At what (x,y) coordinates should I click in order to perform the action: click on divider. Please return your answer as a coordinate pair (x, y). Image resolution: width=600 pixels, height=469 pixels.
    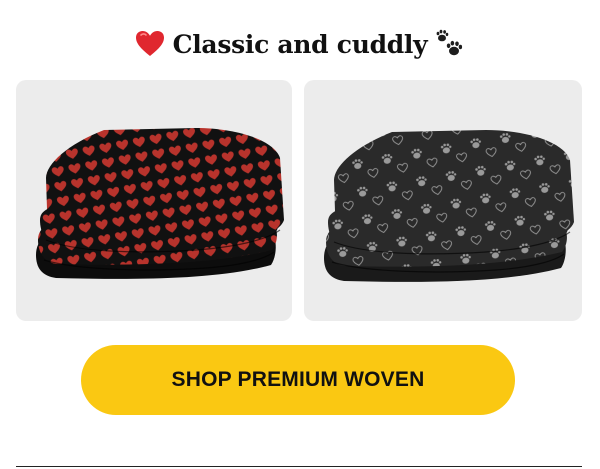
    Looking at the image, I should click on (299, 466).